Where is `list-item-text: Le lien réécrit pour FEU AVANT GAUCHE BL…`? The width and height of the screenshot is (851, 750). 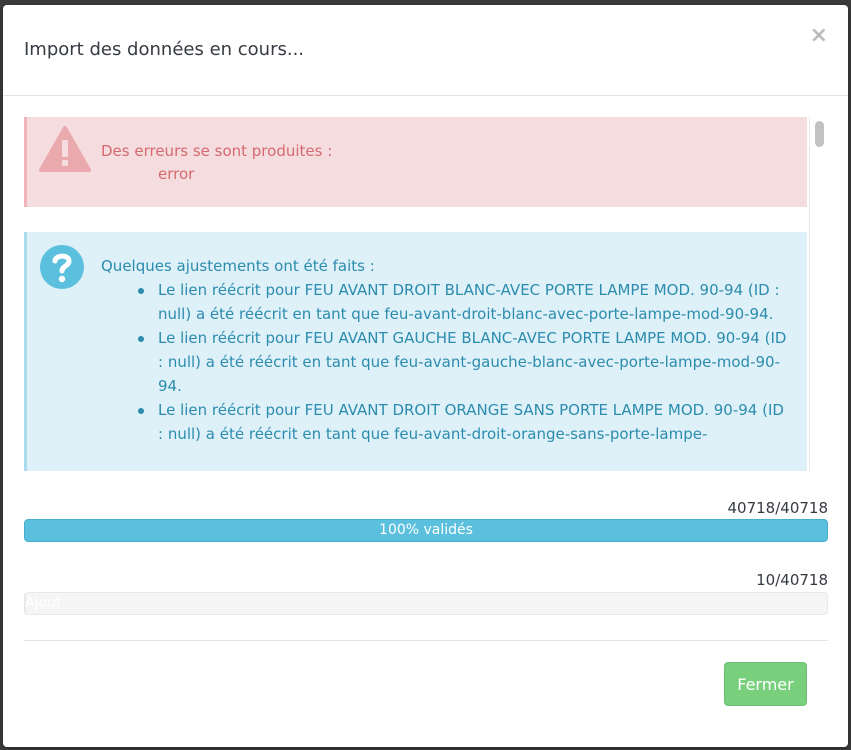 list-item-text: Le lien réécrit pour FEU AVANT GAUCHE BL… is located at coordinates (472, 362).